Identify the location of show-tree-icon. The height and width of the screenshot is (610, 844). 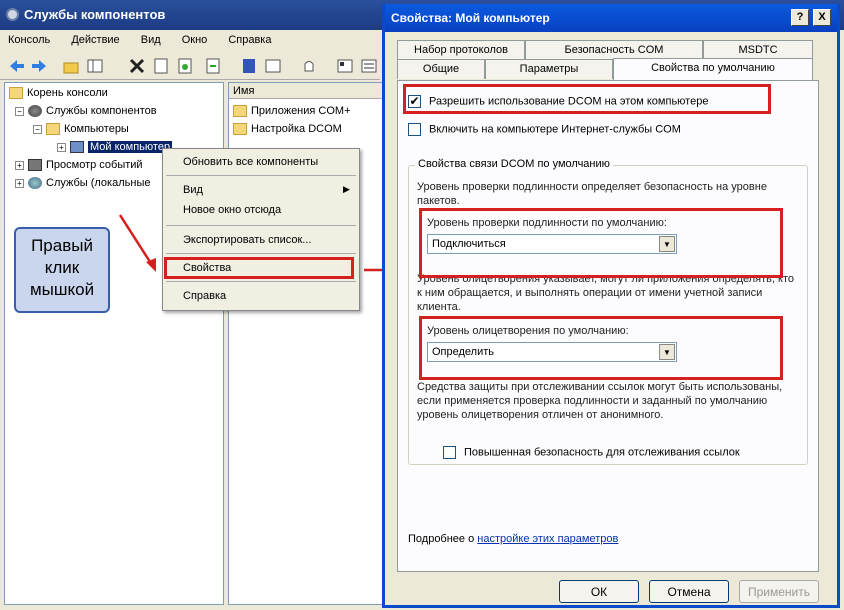
(95, 66).